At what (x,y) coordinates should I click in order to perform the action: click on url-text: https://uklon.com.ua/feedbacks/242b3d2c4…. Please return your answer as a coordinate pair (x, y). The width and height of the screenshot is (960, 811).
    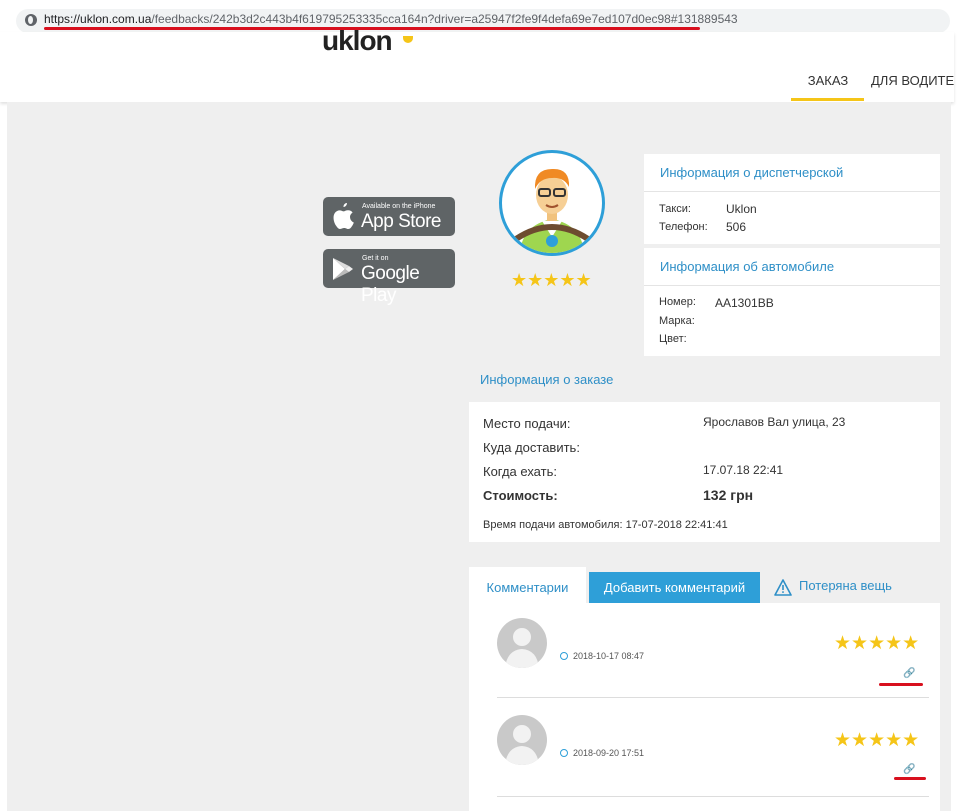
    Looking at the image, I should click on (391, 19).